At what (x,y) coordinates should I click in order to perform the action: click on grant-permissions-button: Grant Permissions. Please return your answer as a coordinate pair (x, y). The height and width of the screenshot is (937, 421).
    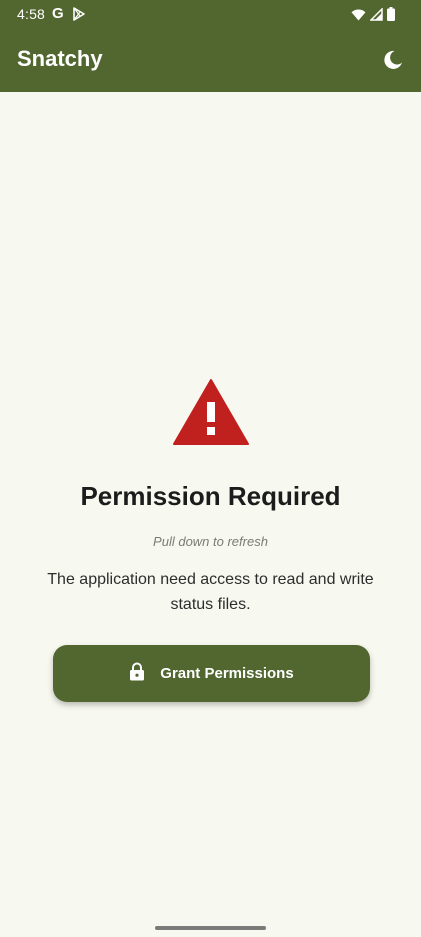
    Looking at the image, I should click on (211, 673).